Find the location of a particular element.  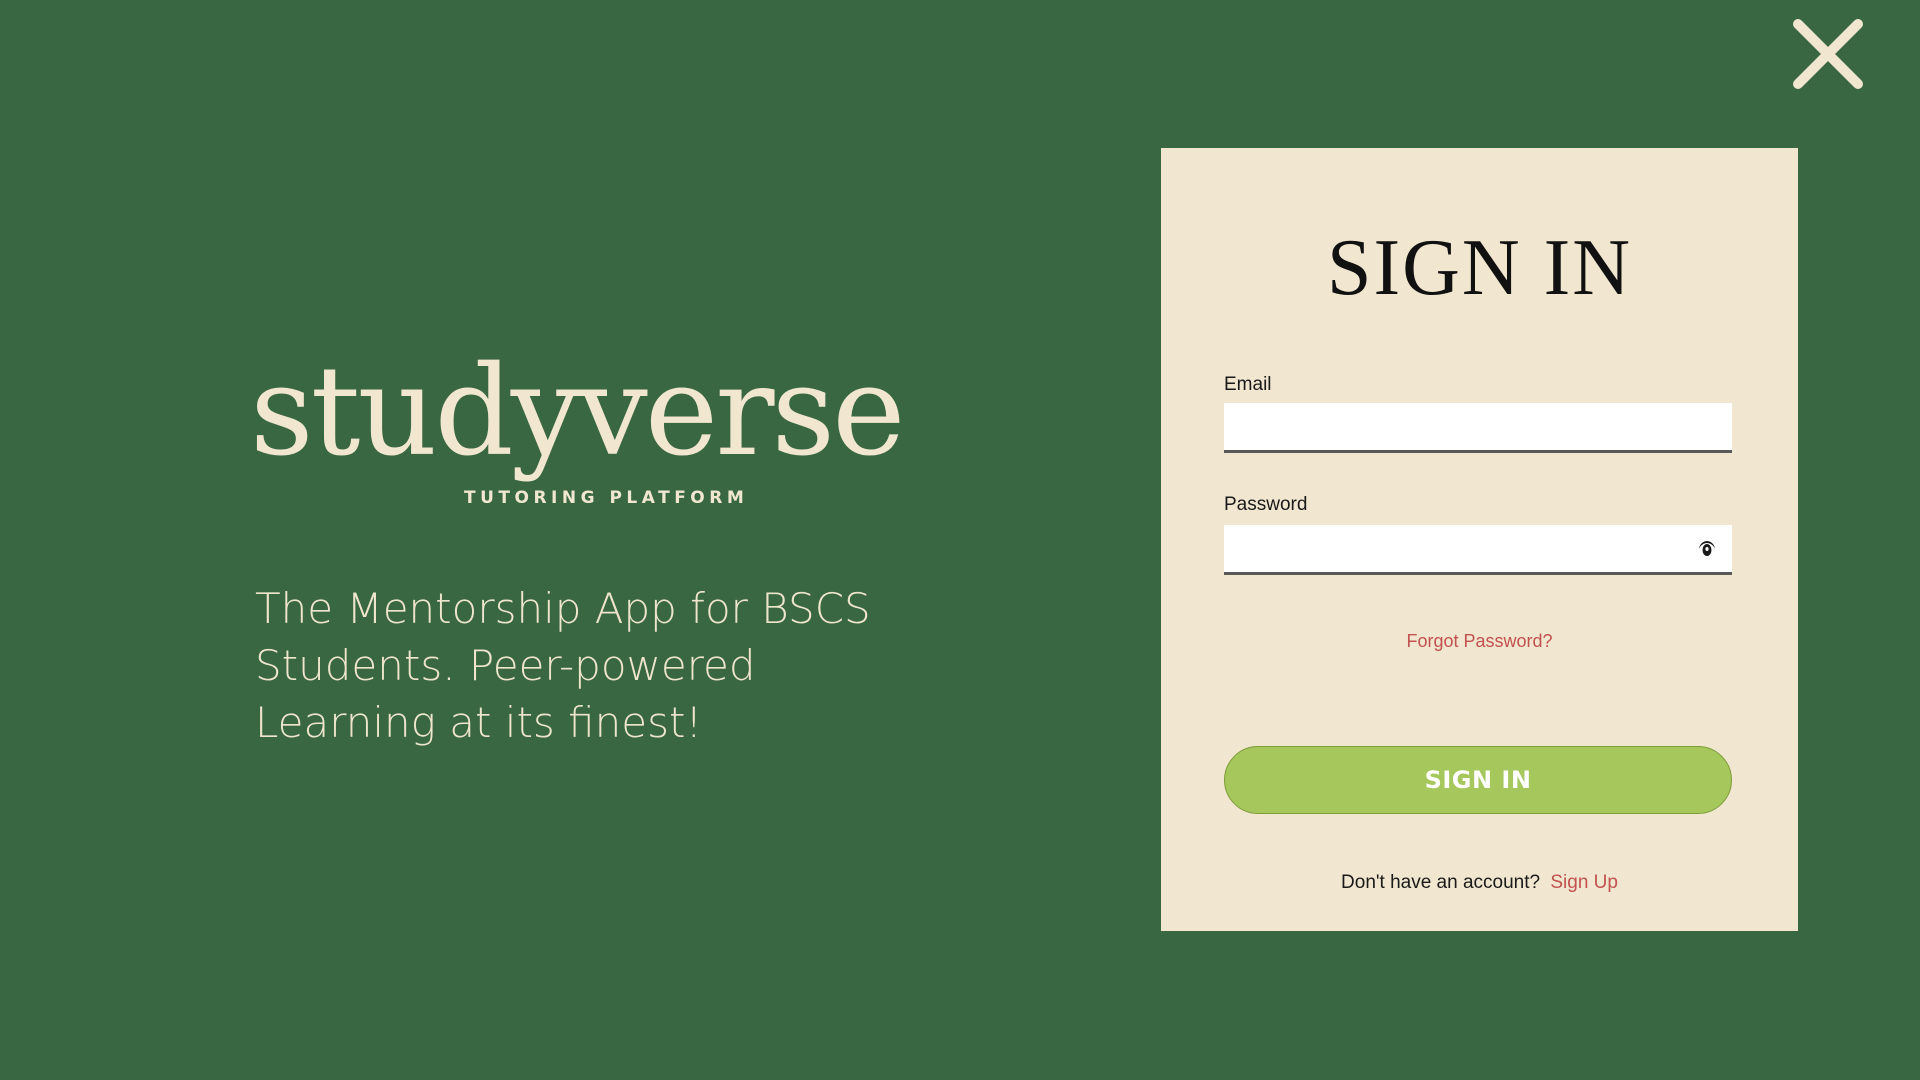

email-field-container is located at coordinates (1478, 428).